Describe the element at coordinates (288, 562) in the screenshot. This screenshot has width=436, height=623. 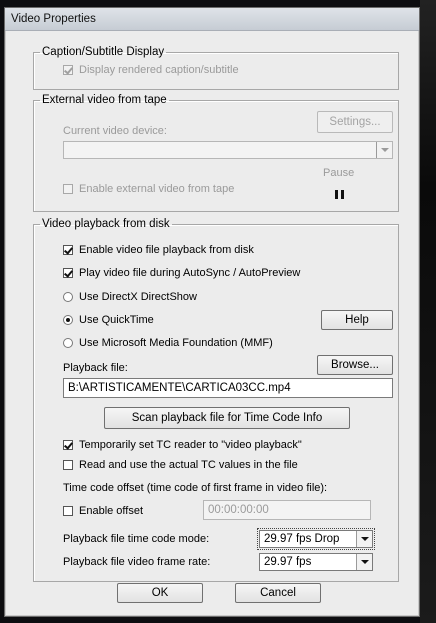
I see `frame-rate-value: 29.97 fps` at that location.